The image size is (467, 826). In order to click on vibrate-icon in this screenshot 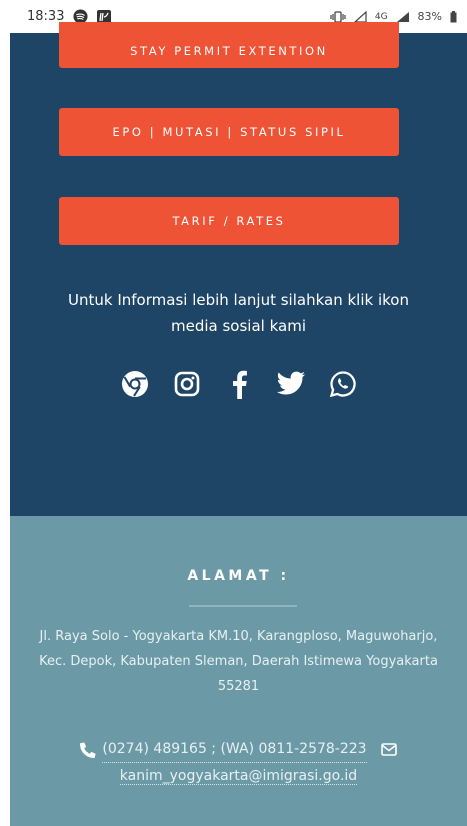, I will do `click(338, 16)`.